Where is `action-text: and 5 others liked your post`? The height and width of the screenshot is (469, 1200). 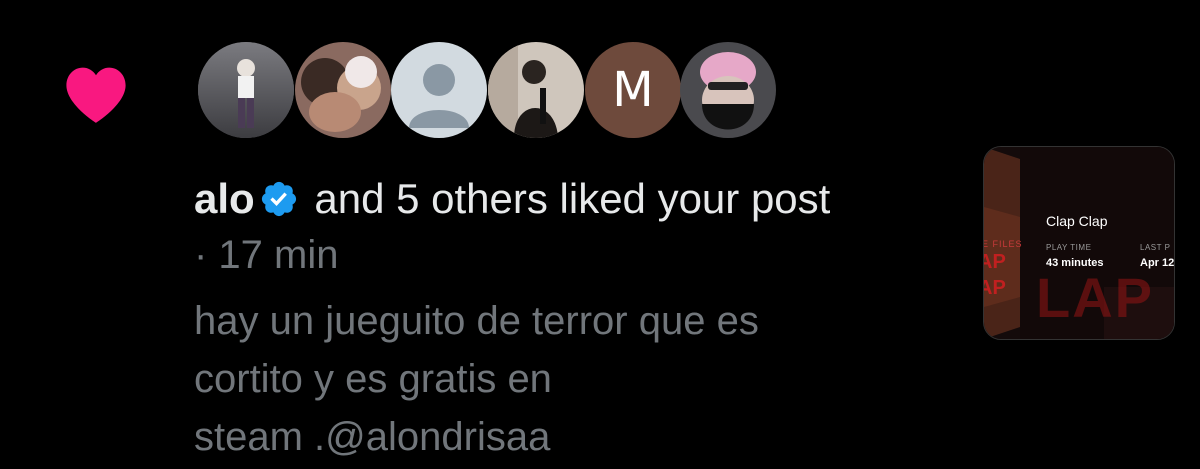
action-text: and 5 others liked your post is located at coordinates (572, 198).